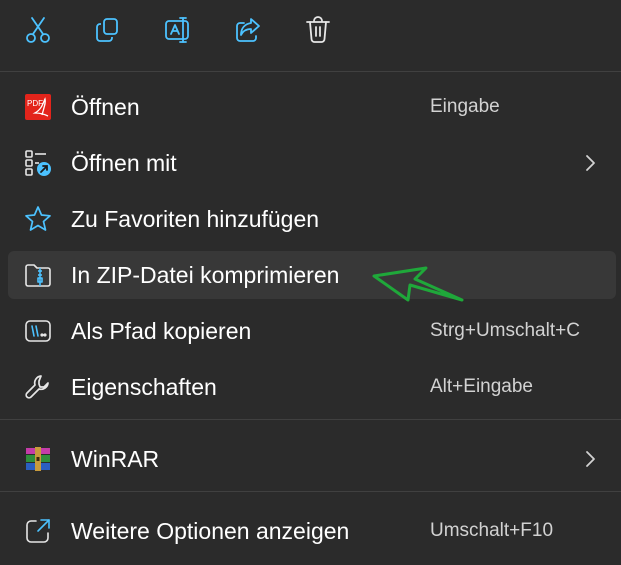  I want to click on menu-item-shortcut: Eingabe, so click(465, 106).